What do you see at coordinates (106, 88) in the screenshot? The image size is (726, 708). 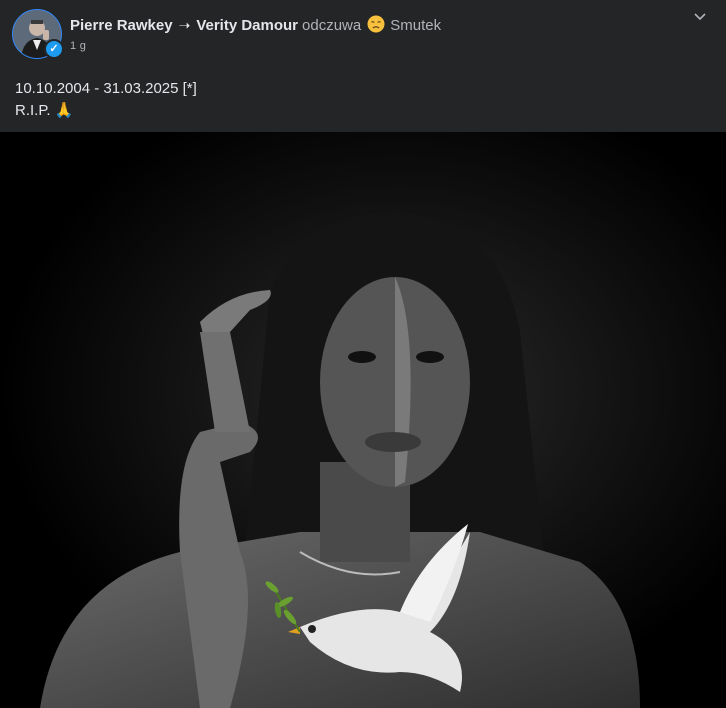 I see `post-text-dates: 10.10.2004 - 31.03.2025 [*]` at bounding box center [106, 88].